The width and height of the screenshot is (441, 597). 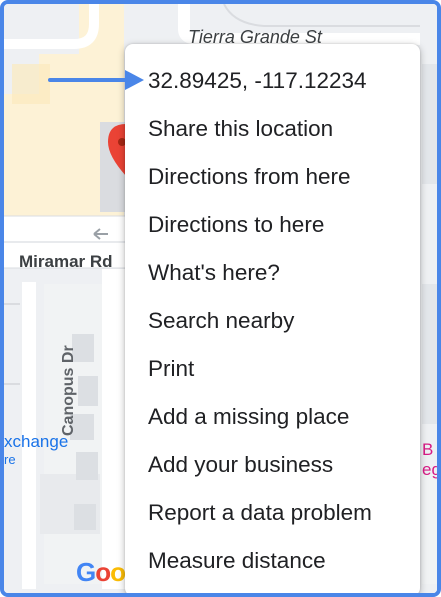 I want to click on menu-item-add-business: Add your business, so click(x=272, y=465).